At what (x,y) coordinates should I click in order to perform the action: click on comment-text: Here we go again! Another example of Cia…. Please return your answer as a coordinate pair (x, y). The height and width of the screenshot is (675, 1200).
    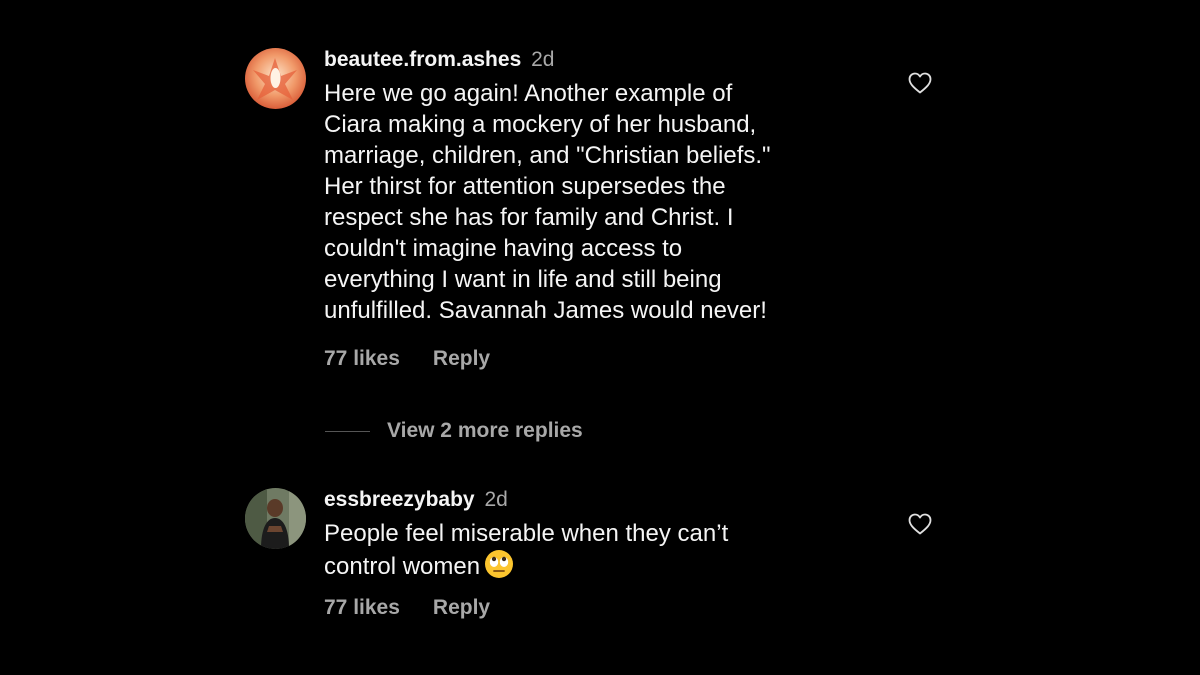
    Looking at the image, I should click on (547, 202).